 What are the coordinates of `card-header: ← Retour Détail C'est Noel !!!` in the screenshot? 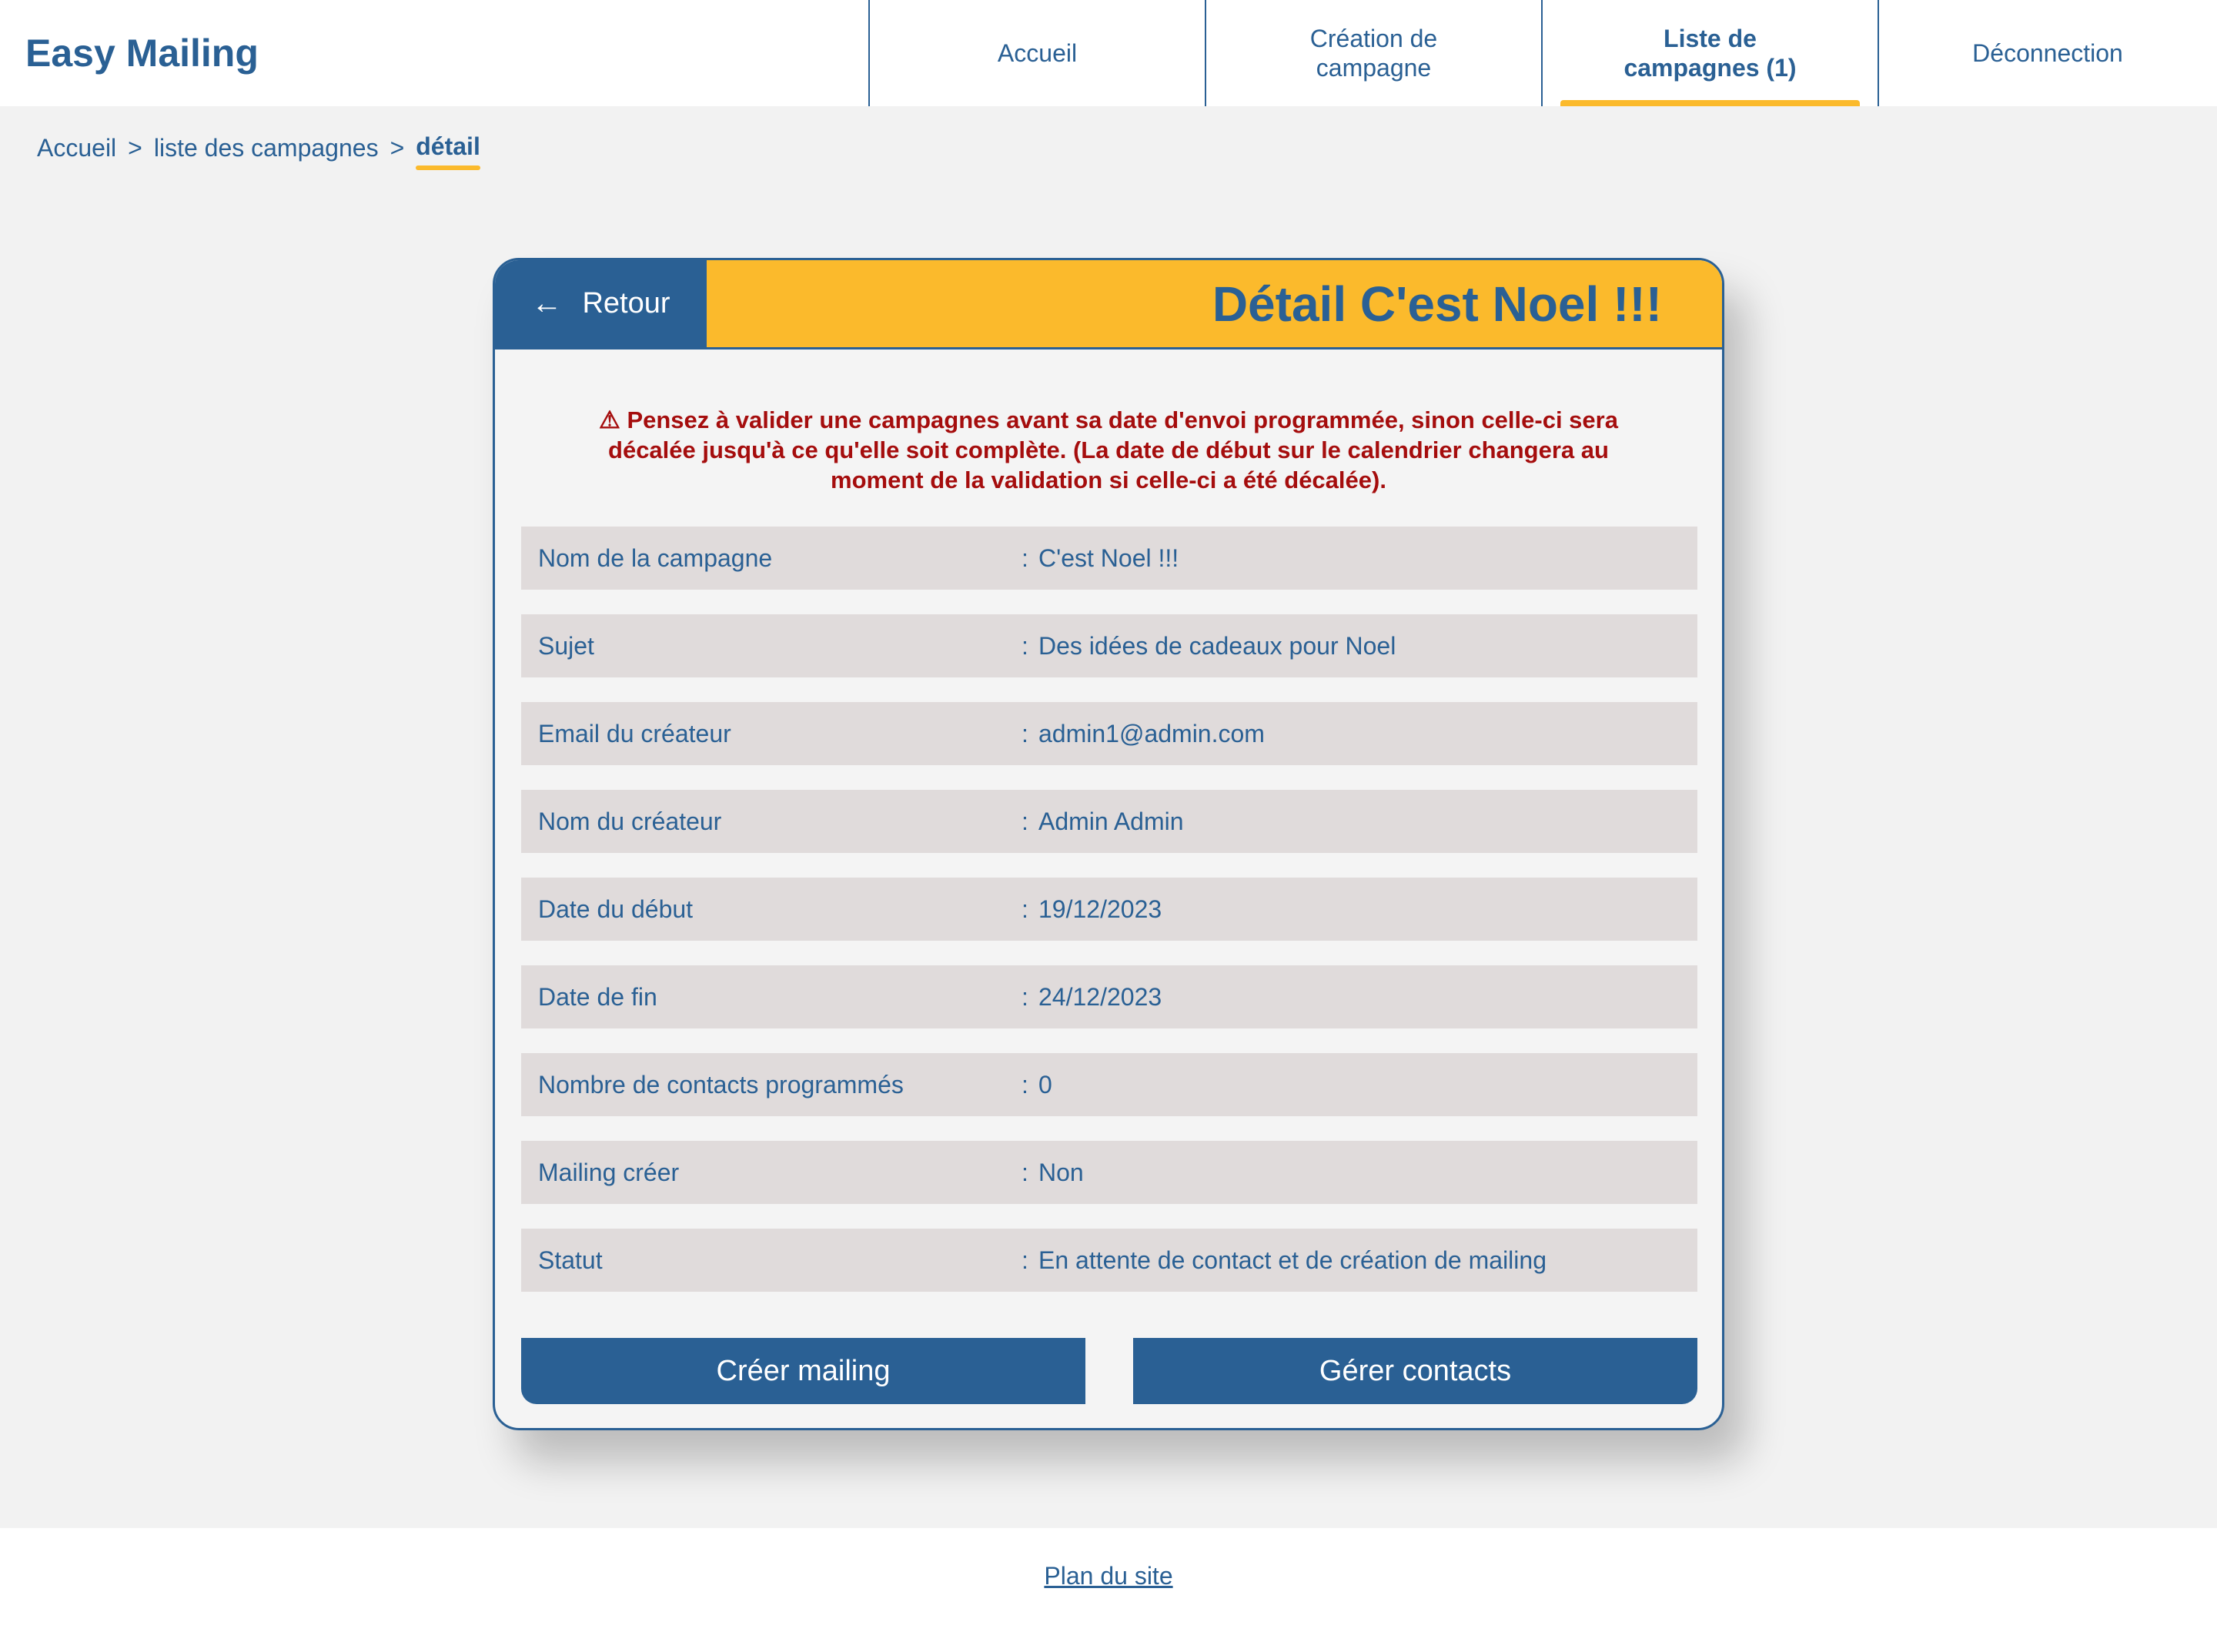 It's located at (1108, 303).